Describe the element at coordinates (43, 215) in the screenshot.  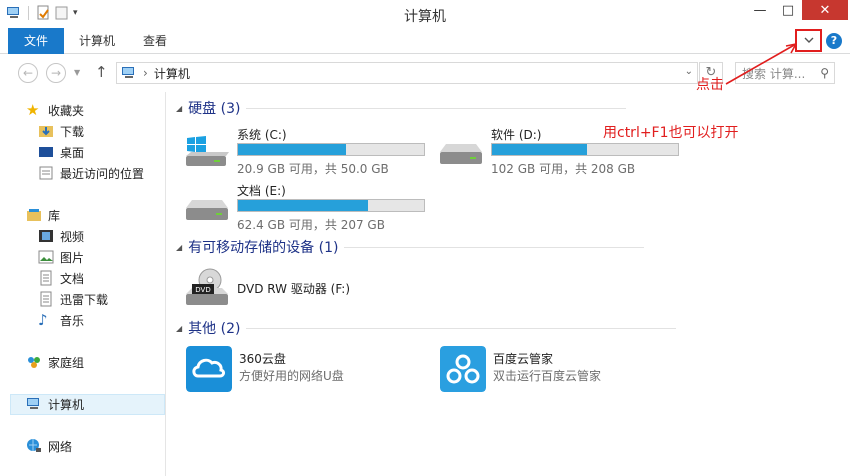
I see `sidebar-item-libraries: 库` at that location.